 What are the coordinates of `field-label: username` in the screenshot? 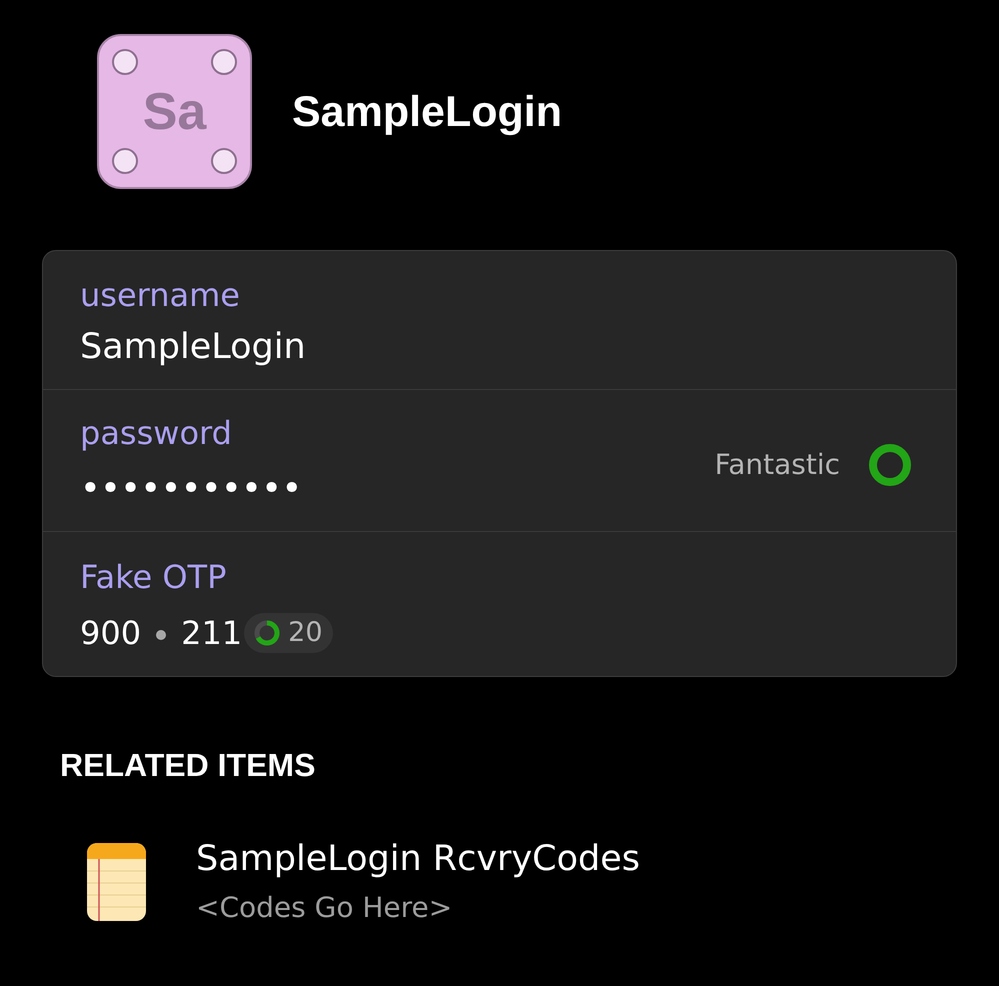 It's located at (160, 294).